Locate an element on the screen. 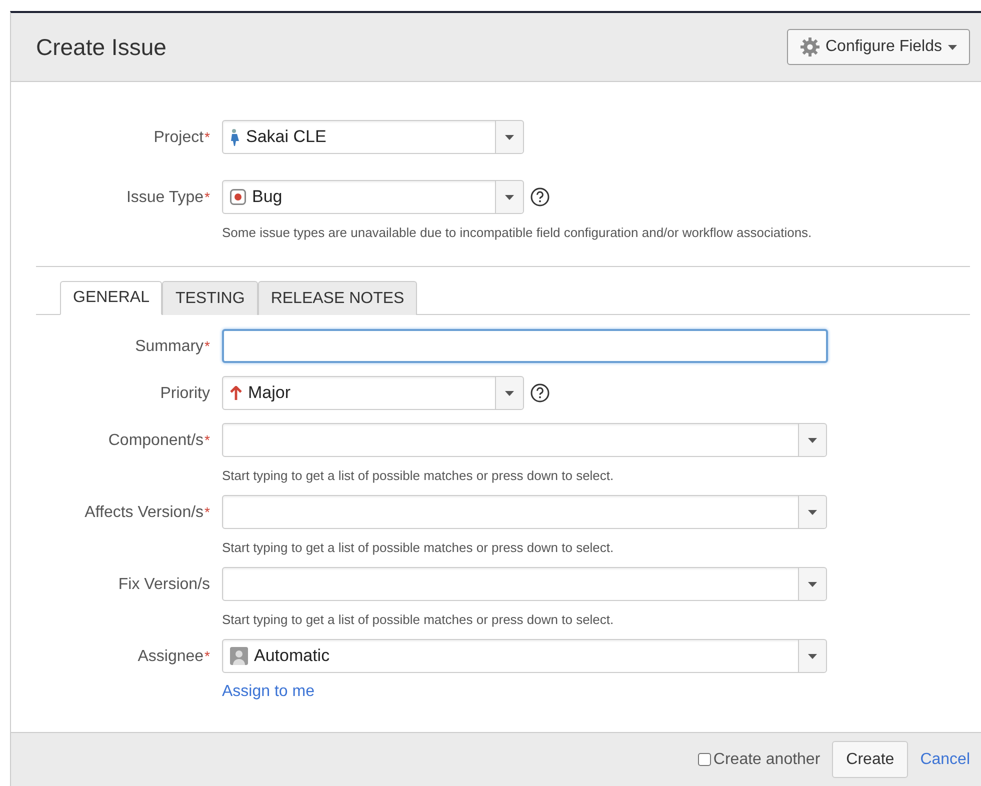 Image resolution: width=981 pixels, height=786 pixels. assign-link: Assign to me is located at coordinates (524, 692).